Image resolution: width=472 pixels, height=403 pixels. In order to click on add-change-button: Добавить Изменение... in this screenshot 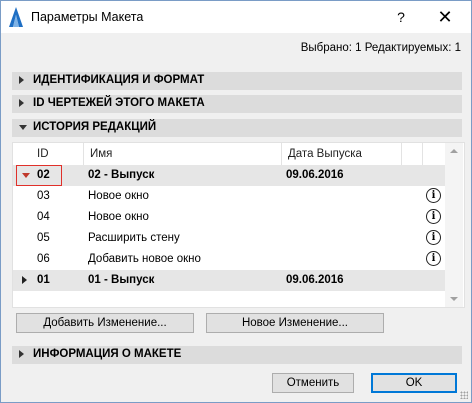, I will do `click(105, 323)`.